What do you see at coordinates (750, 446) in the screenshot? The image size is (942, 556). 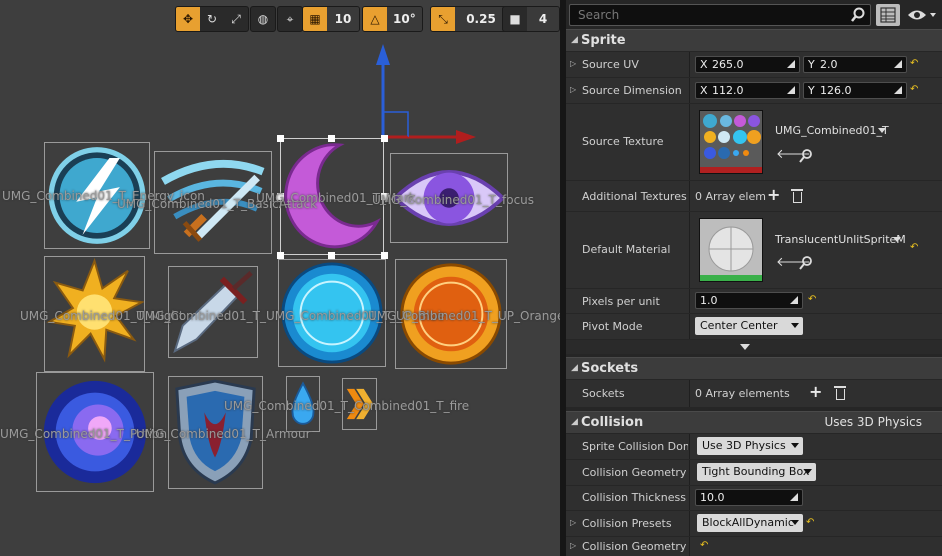 I see `sprite-collision-domain-dropdown: Use 3D Physics` at bounding box center [750, 446].